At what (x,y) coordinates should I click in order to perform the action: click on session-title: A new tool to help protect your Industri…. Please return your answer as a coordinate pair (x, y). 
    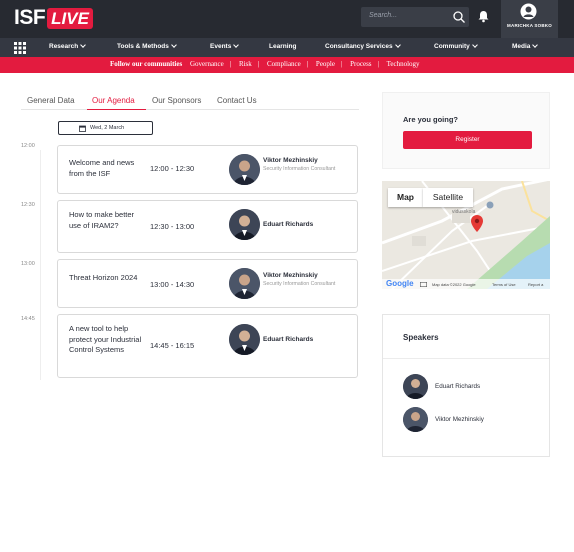
    Looking at the image, I should click on (105, 339).